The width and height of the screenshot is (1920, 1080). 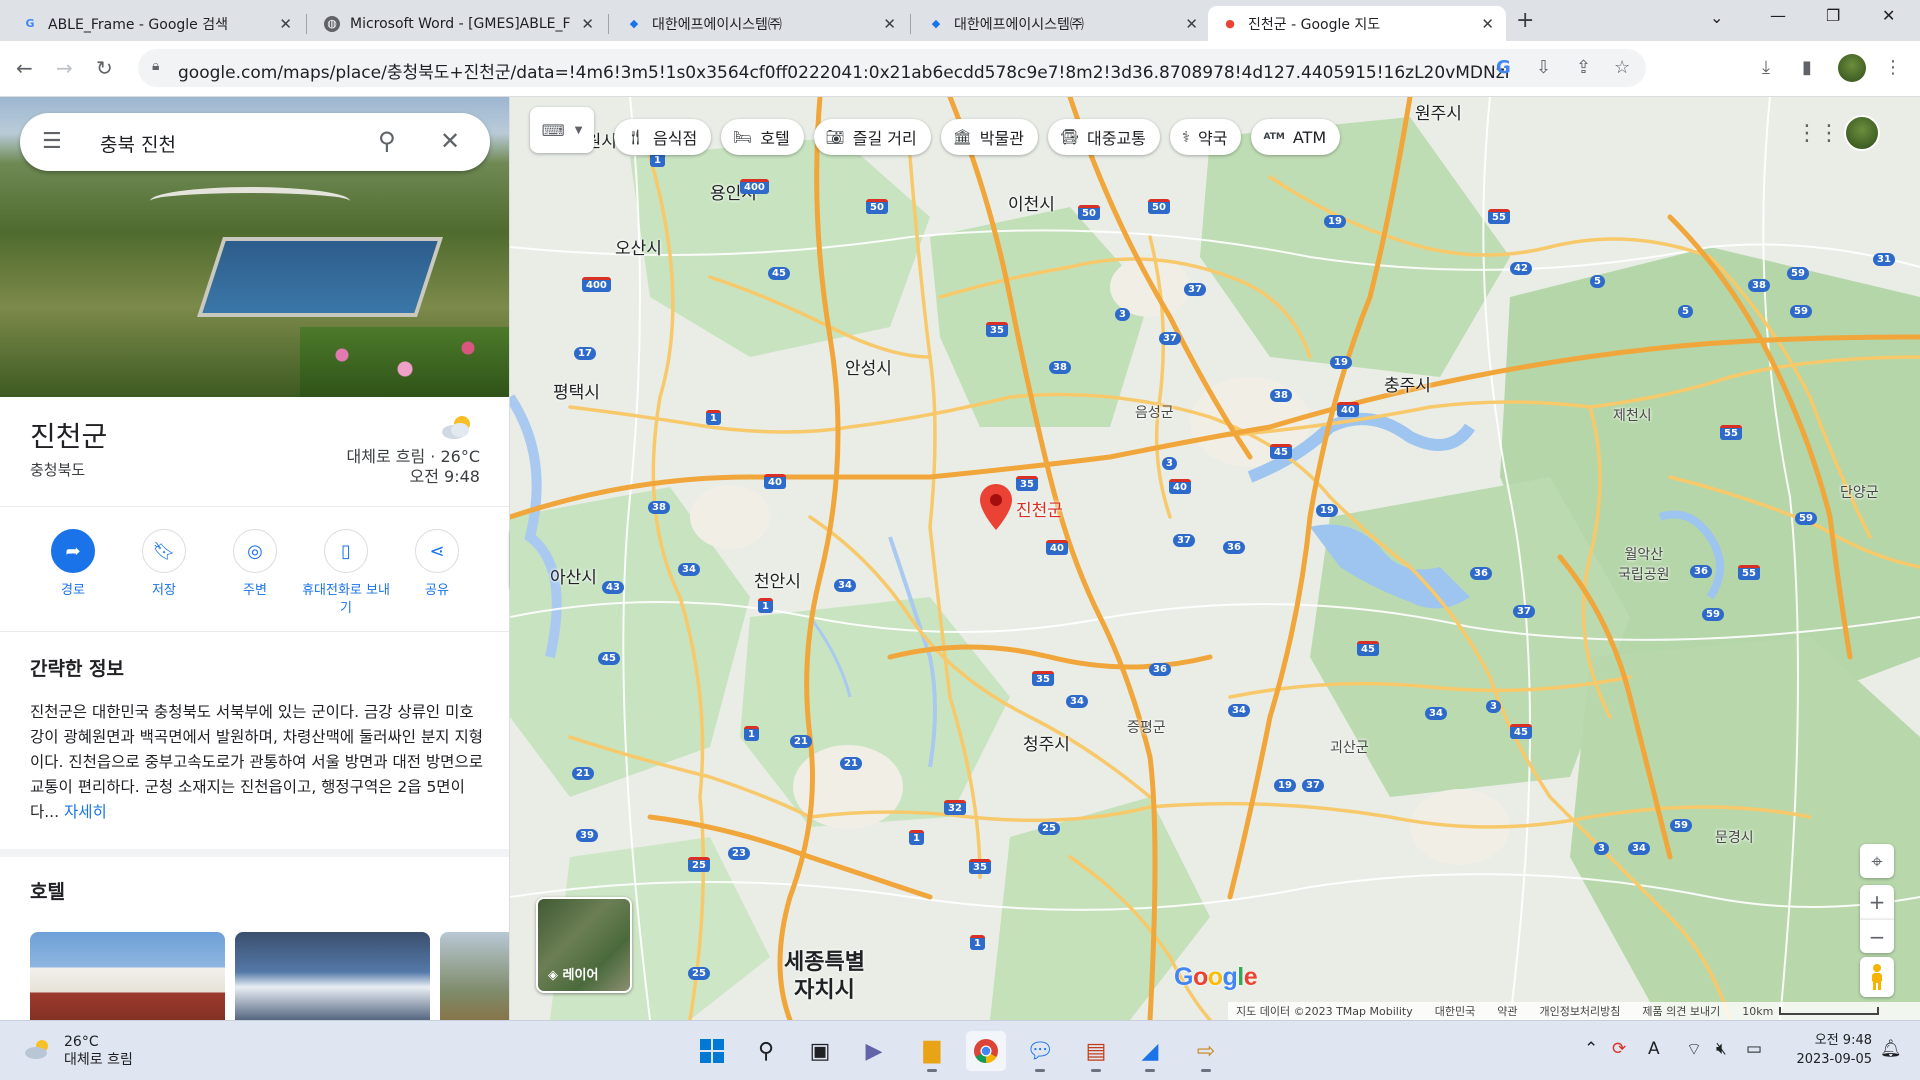 I want to click on zoom-in-button: +, so click(x=1877, y=902).